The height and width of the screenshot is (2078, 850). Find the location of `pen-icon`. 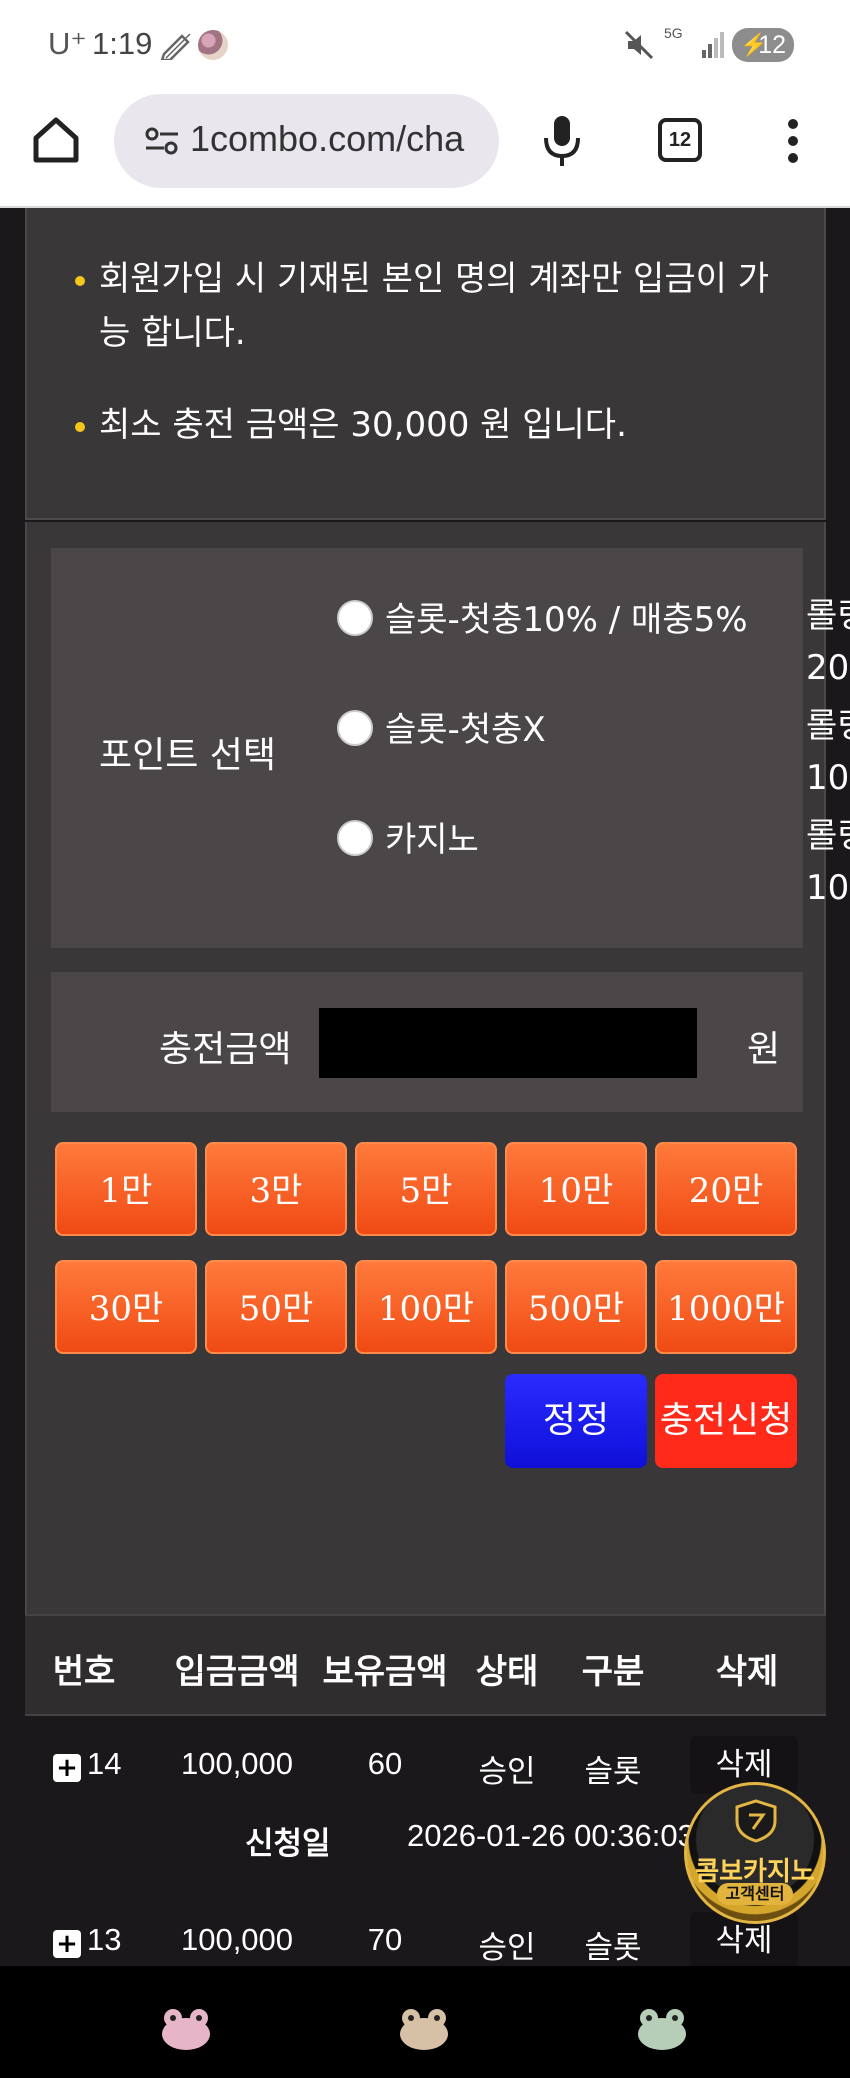

pen-icon is located at coordinates (175, 46).